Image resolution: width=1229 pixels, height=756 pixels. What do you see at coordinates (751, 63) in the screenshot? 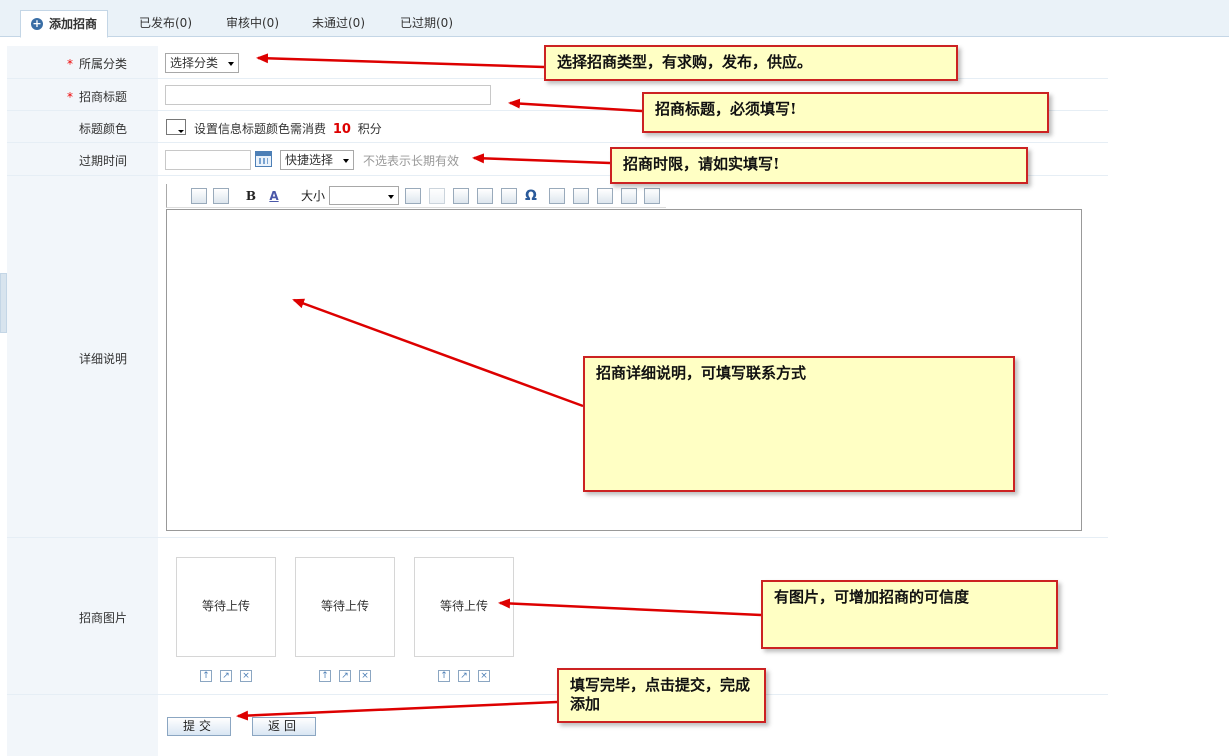
I see `callout-category: 选择招商类型，有求购，发布，供应。` at bounding box center [751, 63].